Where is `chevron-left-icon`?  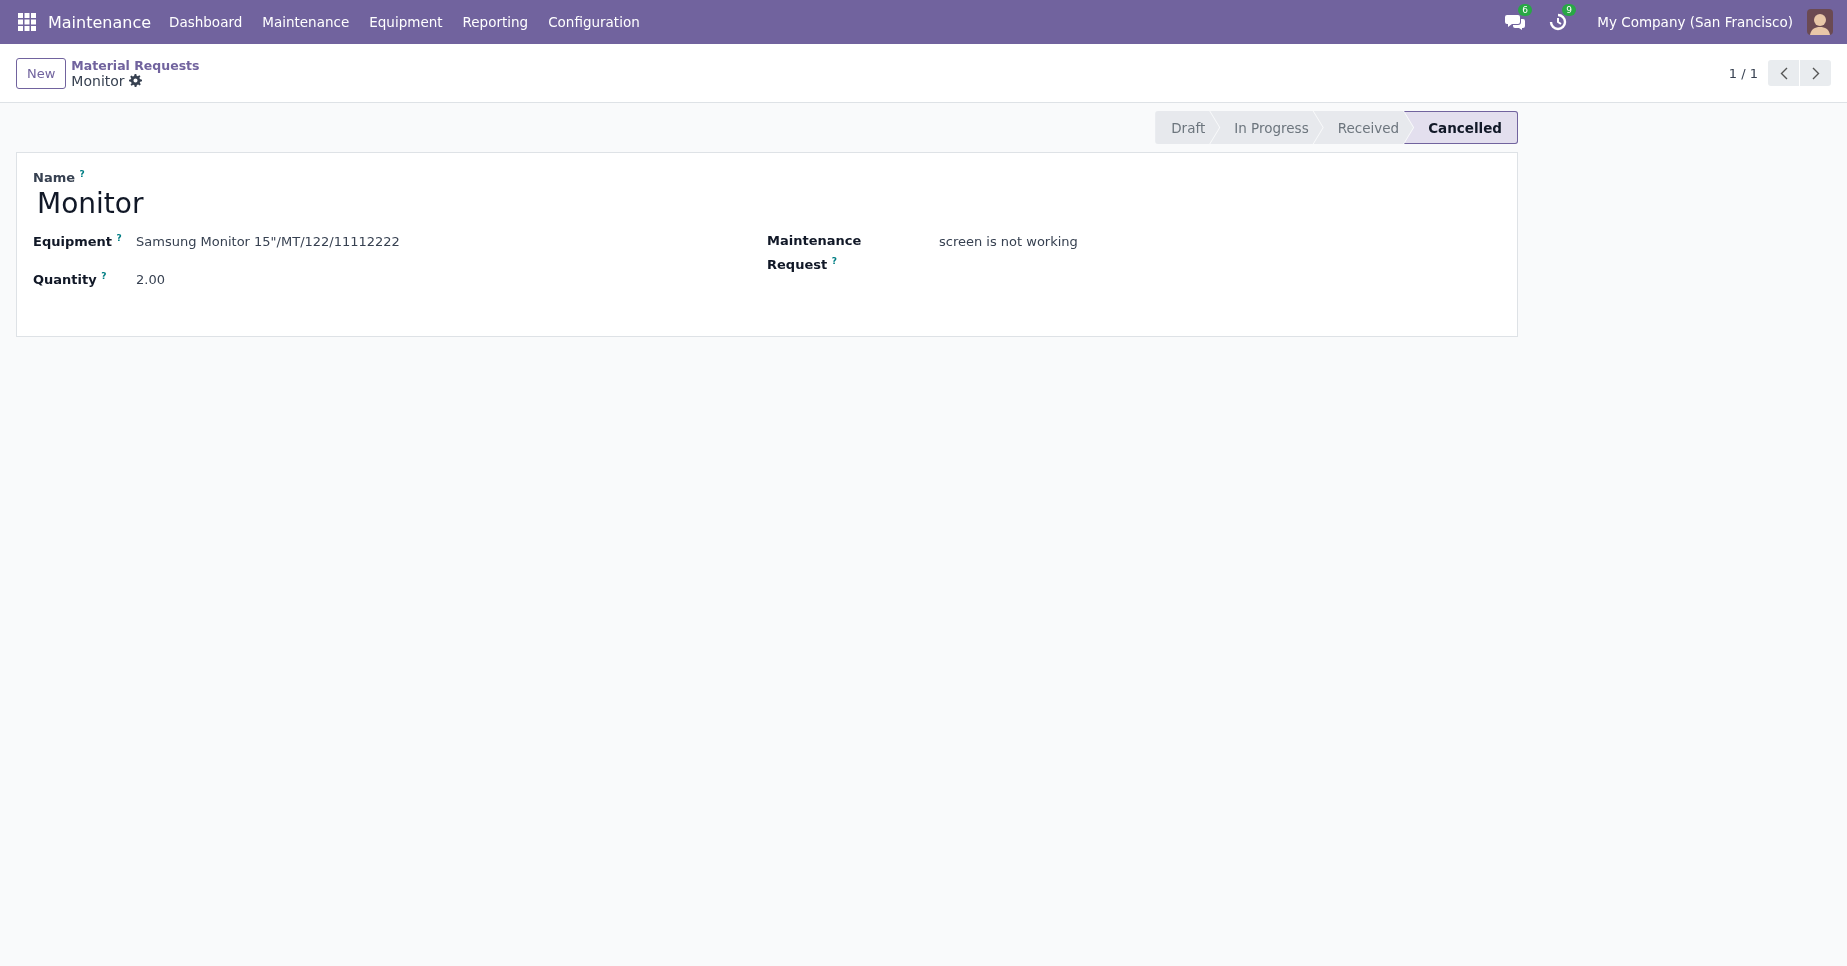 chevron-left-icon is located at coordinates (1783, 73).